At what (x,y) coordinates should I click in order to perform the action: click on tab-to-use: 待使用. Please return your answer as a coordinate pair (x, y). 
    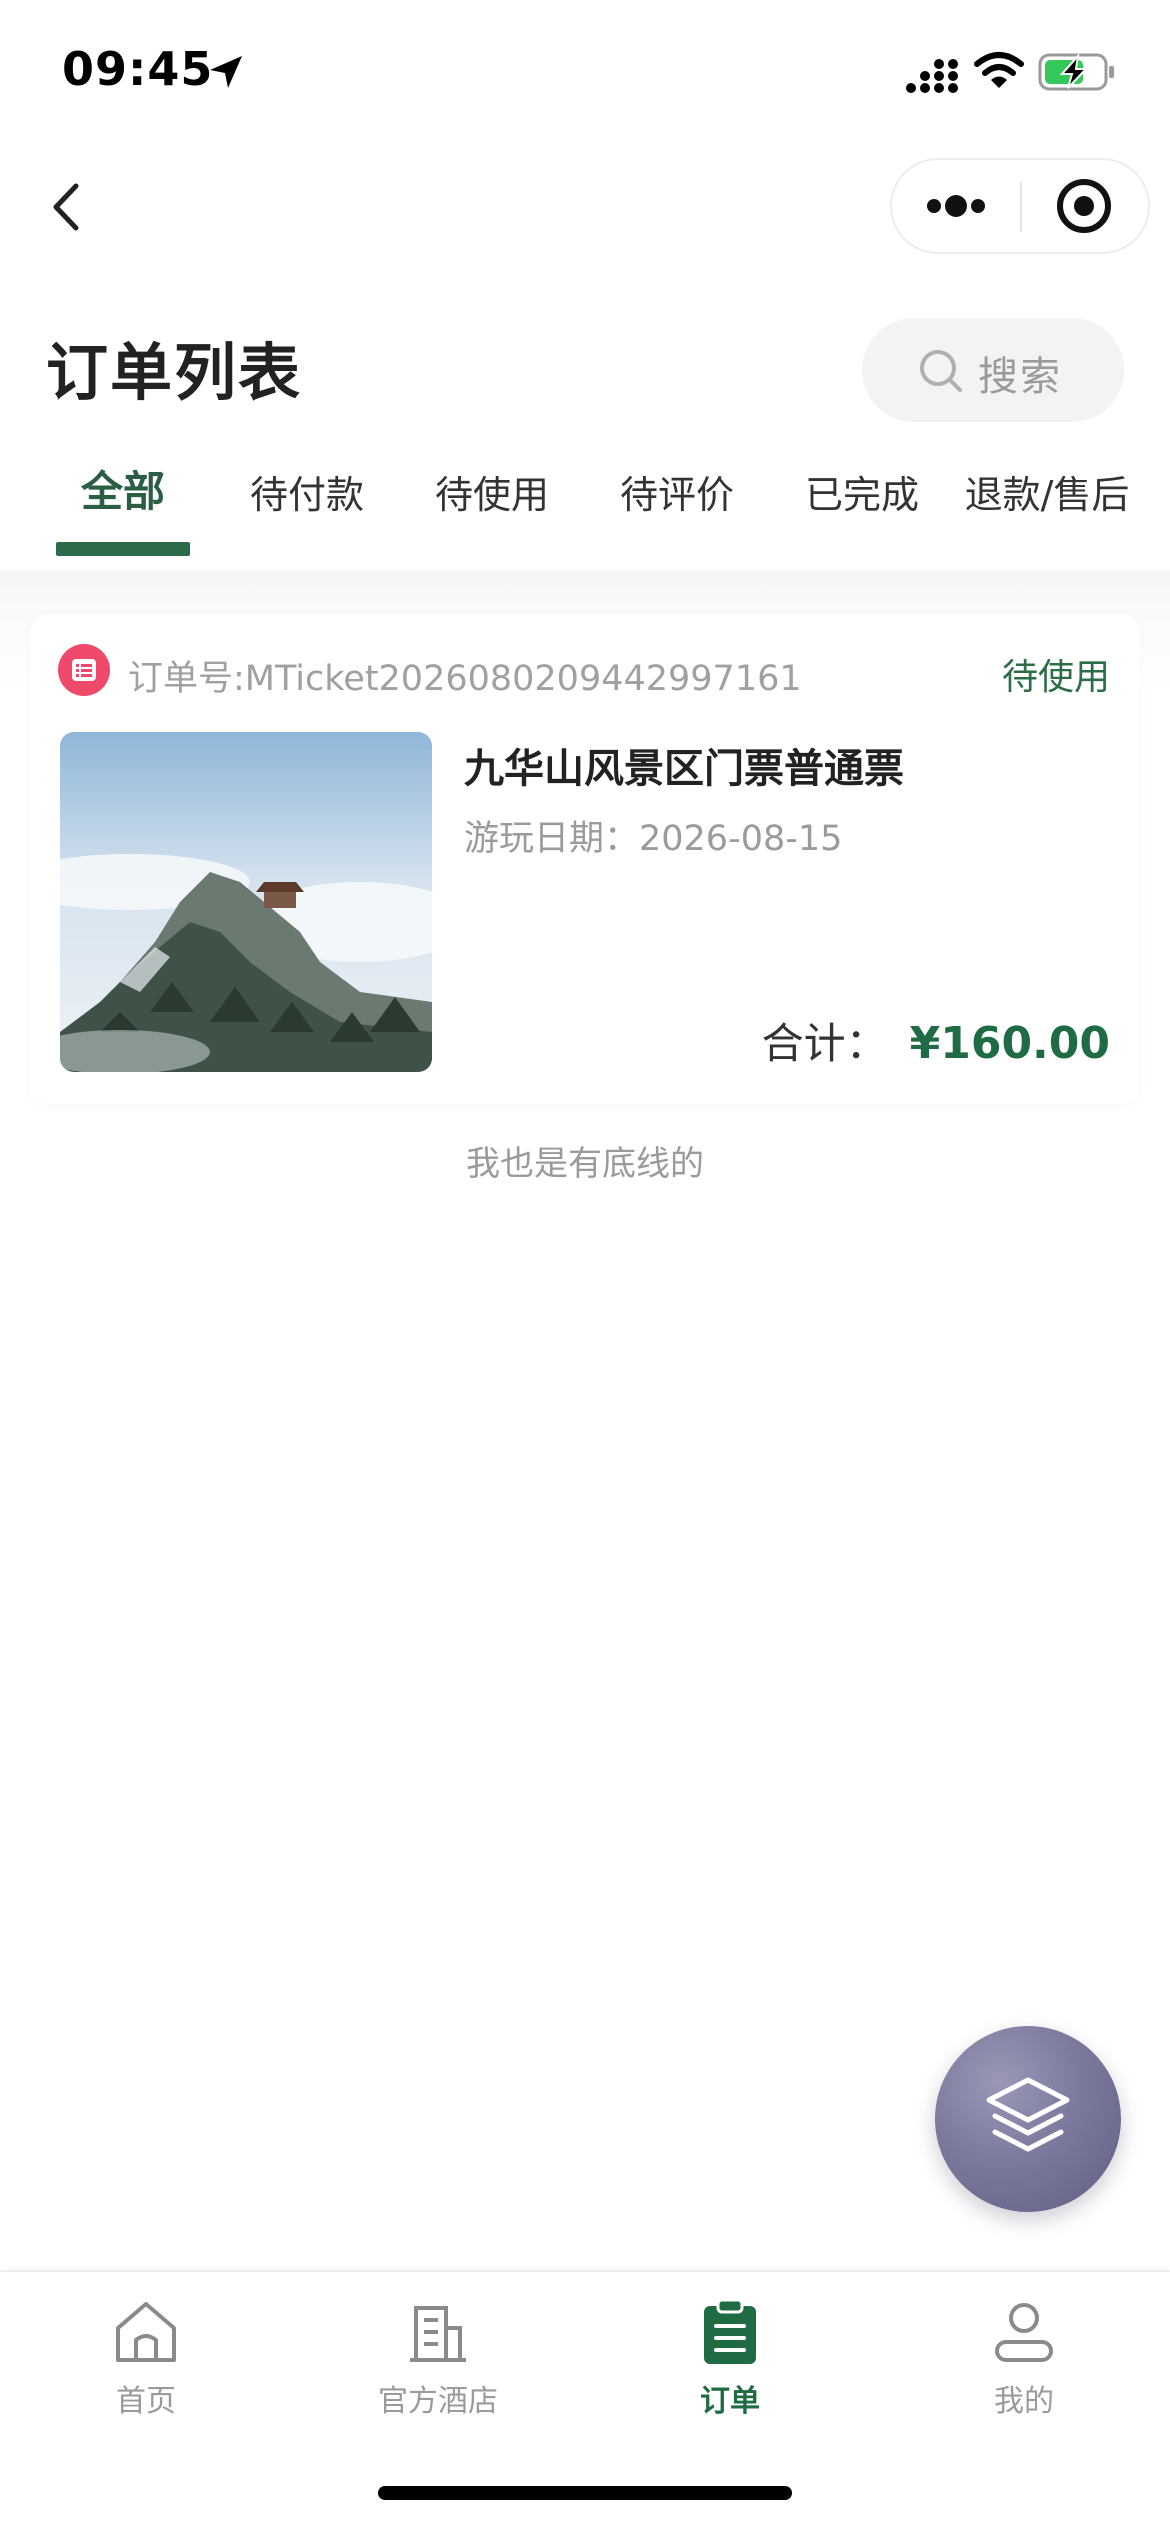
    Looking at the image, I should click on (492, 491).